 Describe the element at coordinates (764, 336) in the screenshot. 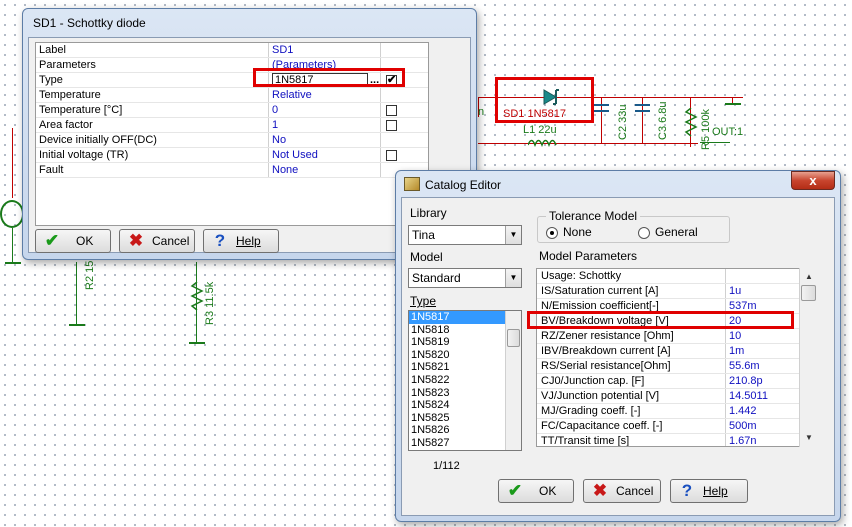

I see `param-value: 10` at that location.